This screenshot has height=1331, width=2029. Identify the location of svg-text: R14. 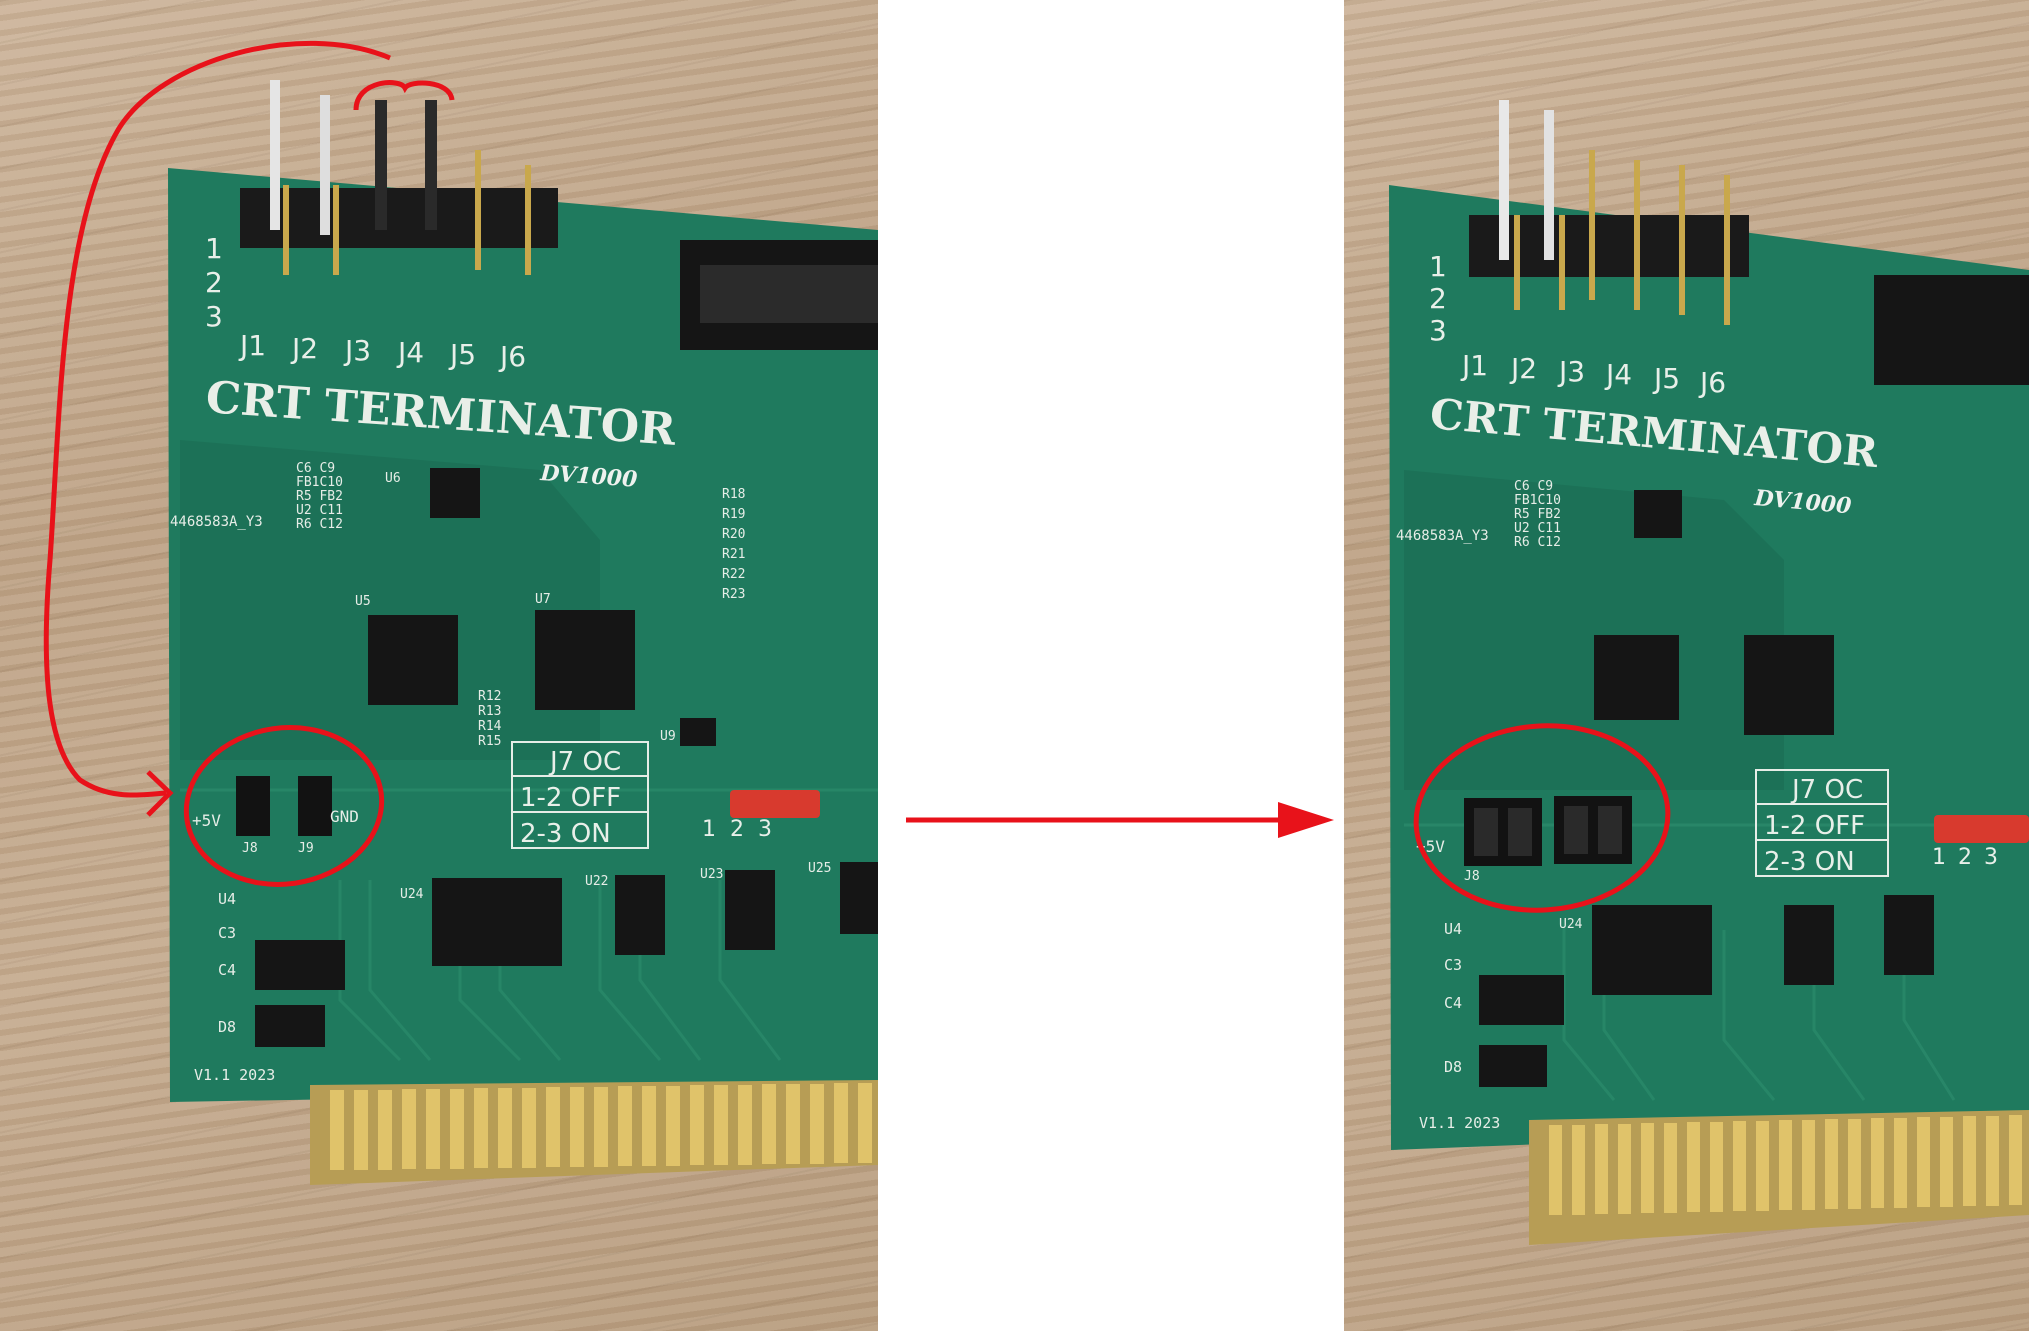
(490, 726).